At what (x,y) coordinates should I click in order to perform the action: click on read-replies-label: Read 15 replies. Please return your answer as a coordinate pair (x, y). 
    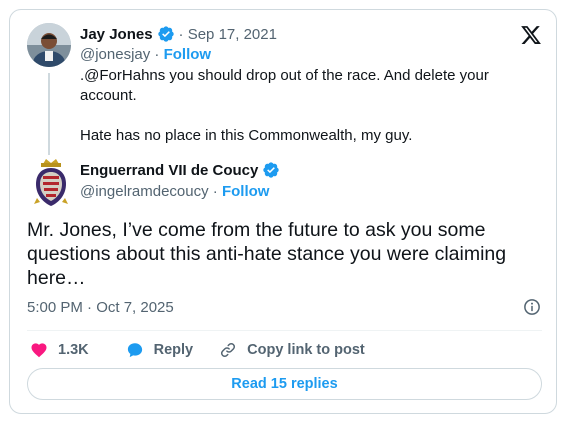
    Looking at the image, I should click on (284, 384).